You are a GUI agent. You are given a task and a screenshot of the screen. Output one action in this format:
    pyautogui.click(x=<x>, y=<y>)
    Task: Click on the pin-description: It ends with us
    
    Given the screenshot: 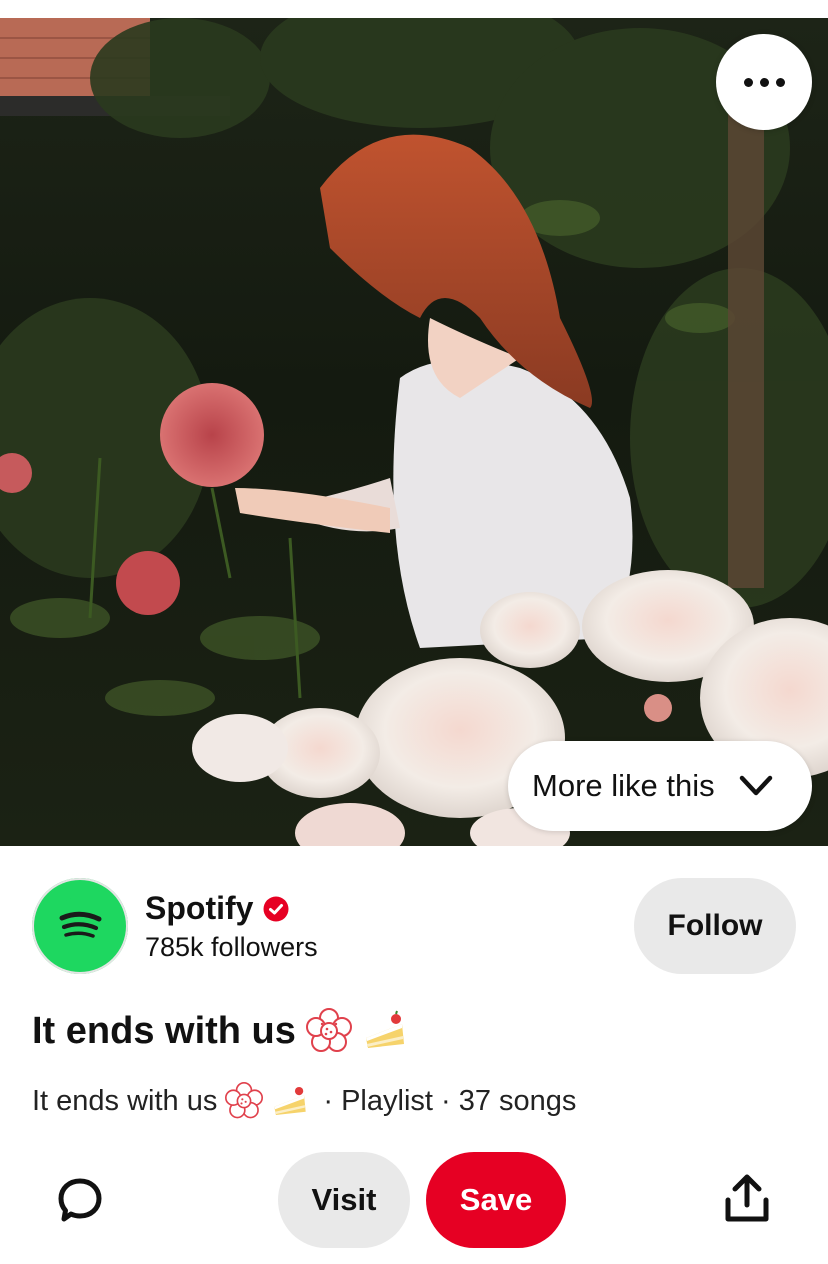 What is the action you would take?
    pyautogui.click(x=125, y=1100)
    